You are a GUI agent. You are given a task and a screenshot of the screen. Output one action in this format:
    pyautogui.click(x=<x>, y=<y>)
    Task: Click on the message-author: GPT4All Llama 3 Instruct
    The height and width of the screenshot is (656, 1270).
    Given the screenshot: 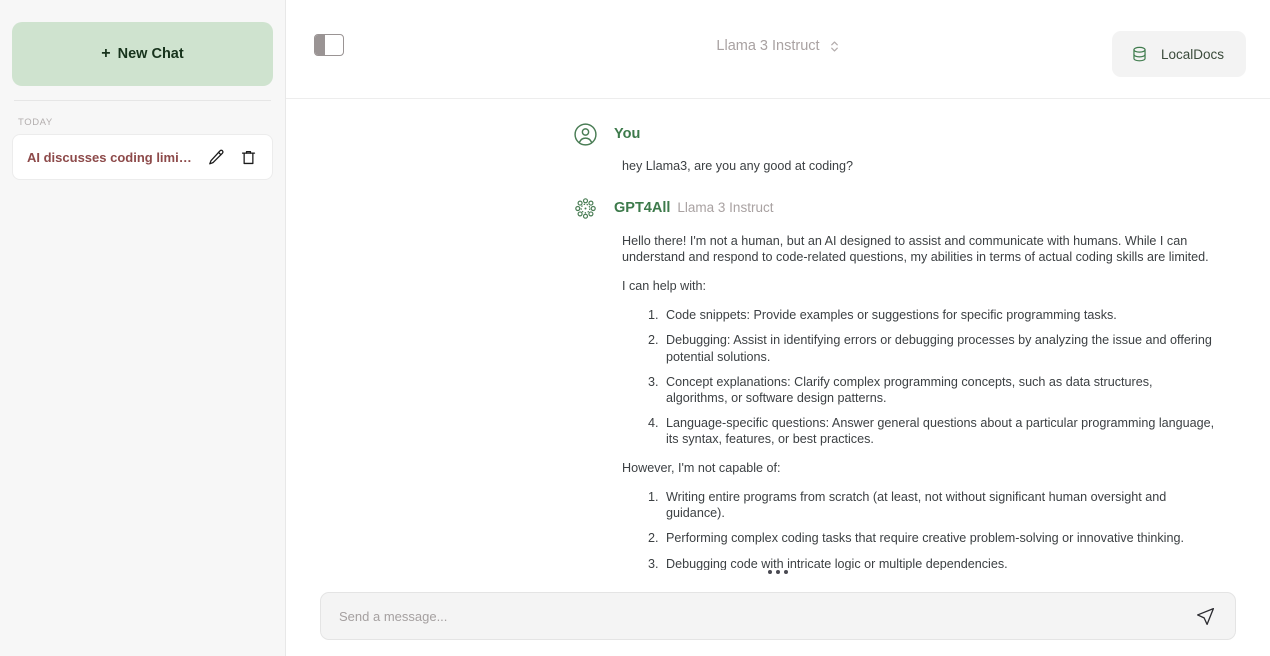 What is the action you would take?
    pyautogui.click(x=693, y=208)
    